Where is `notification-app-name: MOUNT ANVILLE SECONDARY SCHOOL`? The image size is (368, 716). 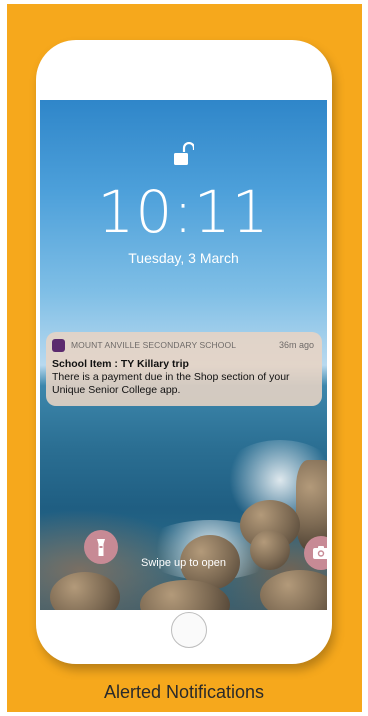 notification-app-name: MOUNT ANVILLE SECONDARY SCHOOL is located at coordinates (154, 345).